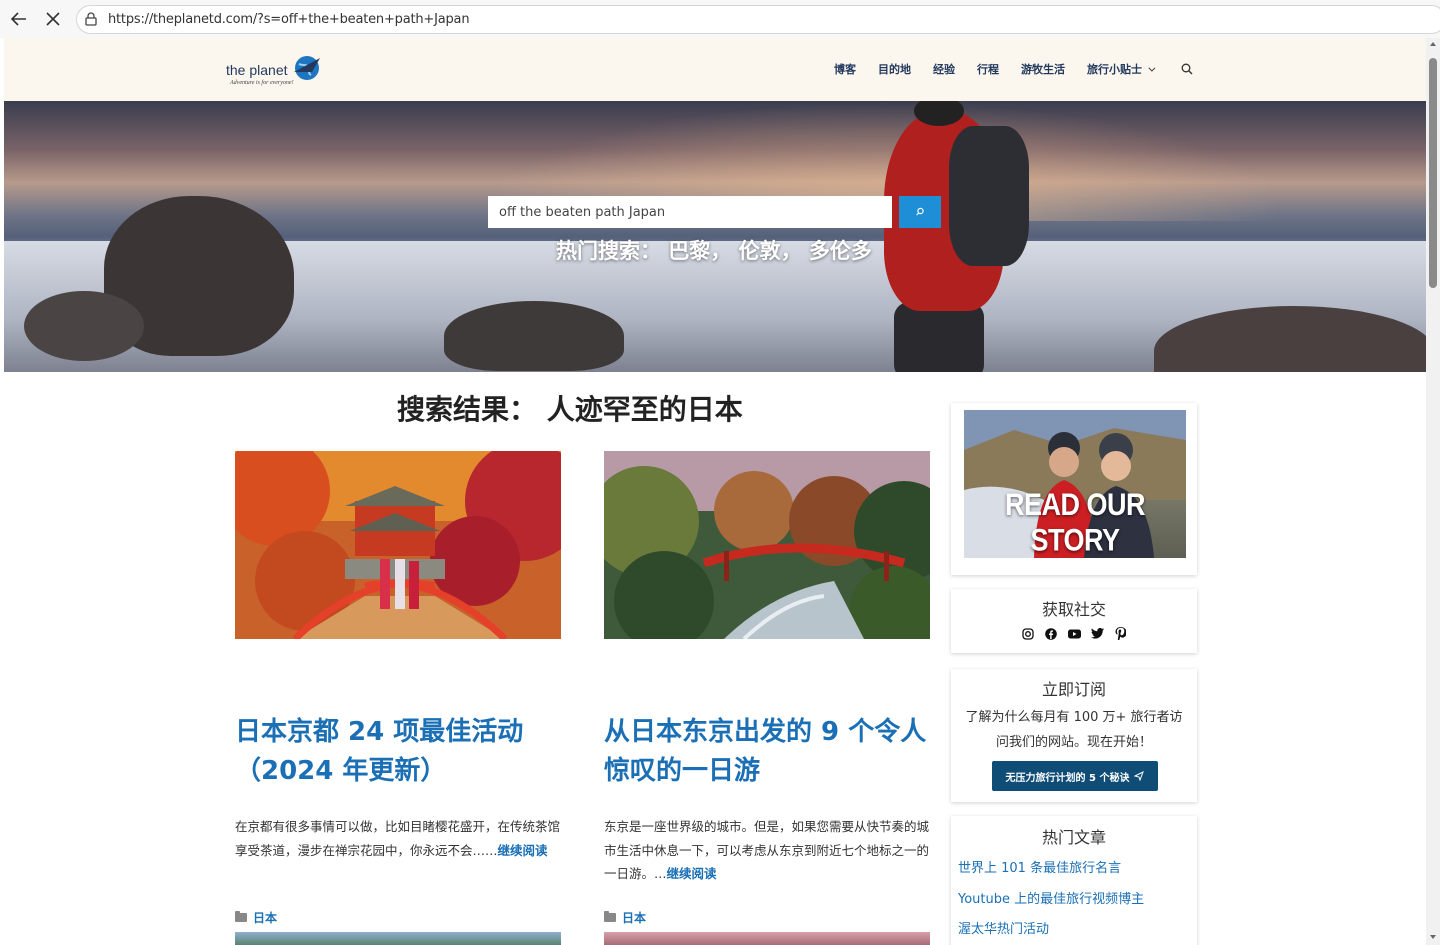 The image size is (1440, 945). What do you see at coordinates (714, 251) in the screenshot?
I see `popular-searches: 热门搜索： 巴黎， 伦敦， 多伦多` at bounding box center [714, 251].